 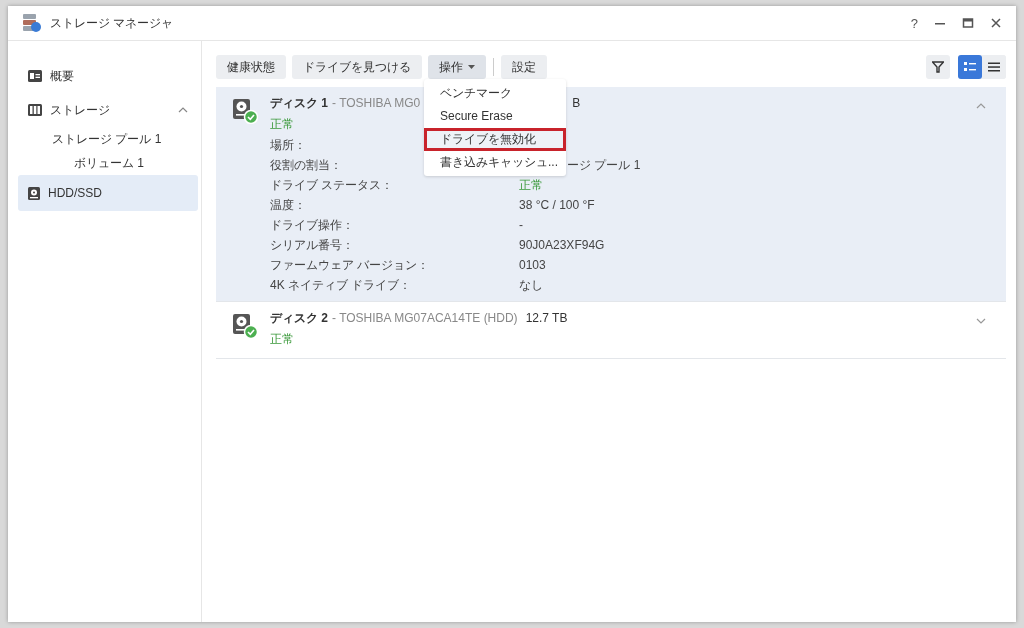 What do you see at coordinates (524, 67) in the screenshot?
I see `toolbar-button: 設定` at bounding box center [524, 67].